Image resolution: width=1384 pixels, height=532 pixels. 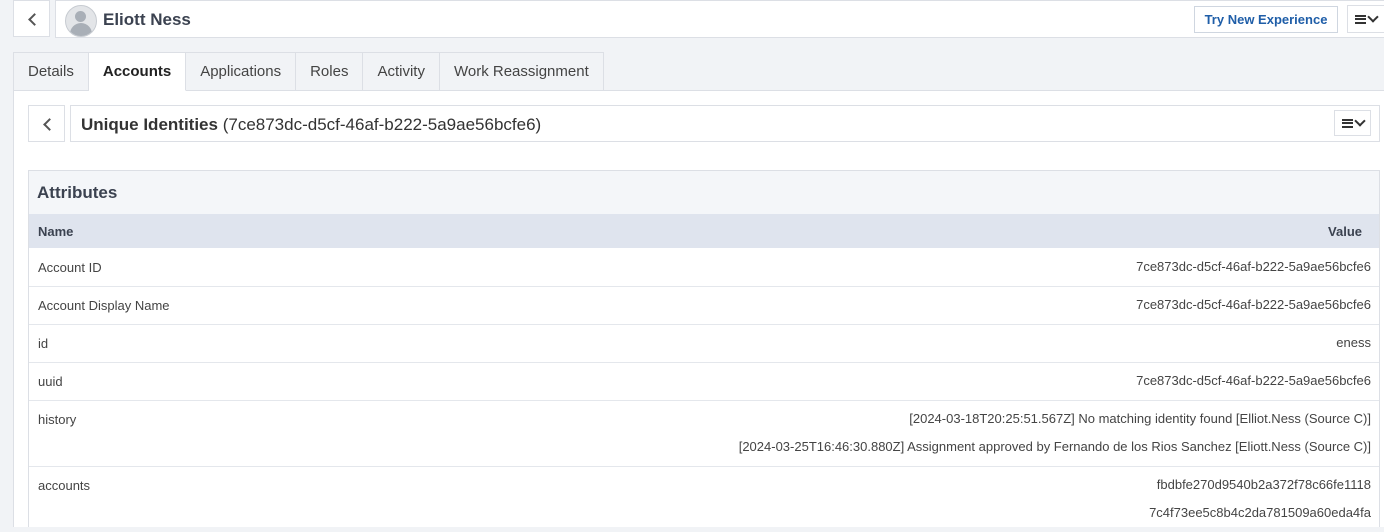 What do you see at coordinates (719, 19) in the screenshot?
I see `identity-header: Eliott Ness` at bounding box center [719, 19].